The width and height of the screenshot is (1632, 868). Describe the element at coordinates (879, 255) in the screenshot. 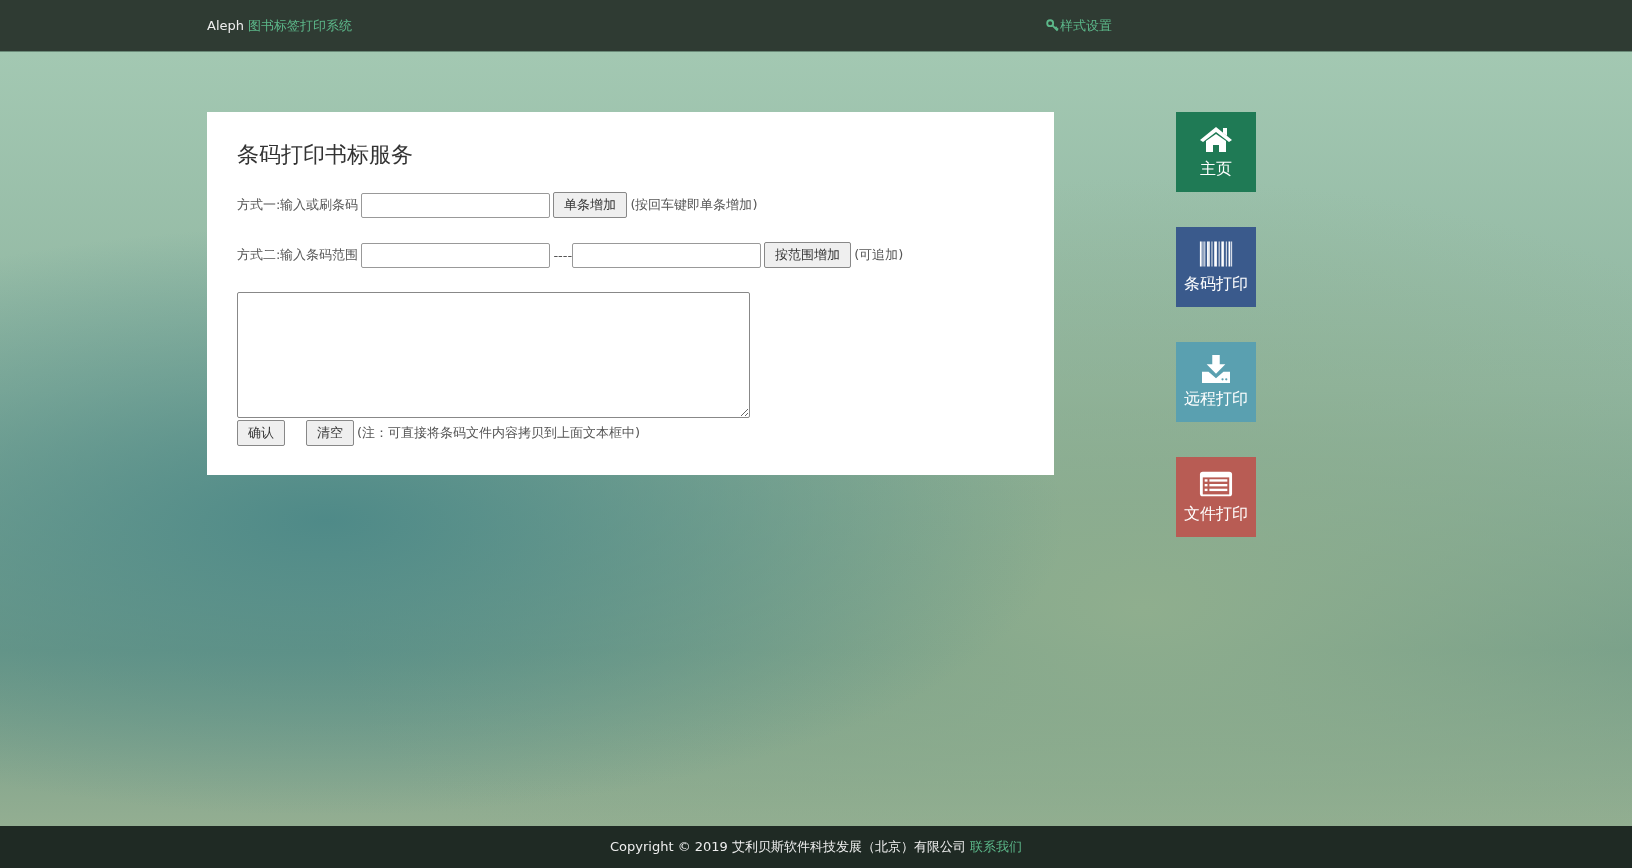

I see `range-hint: (可追加)` at that location.